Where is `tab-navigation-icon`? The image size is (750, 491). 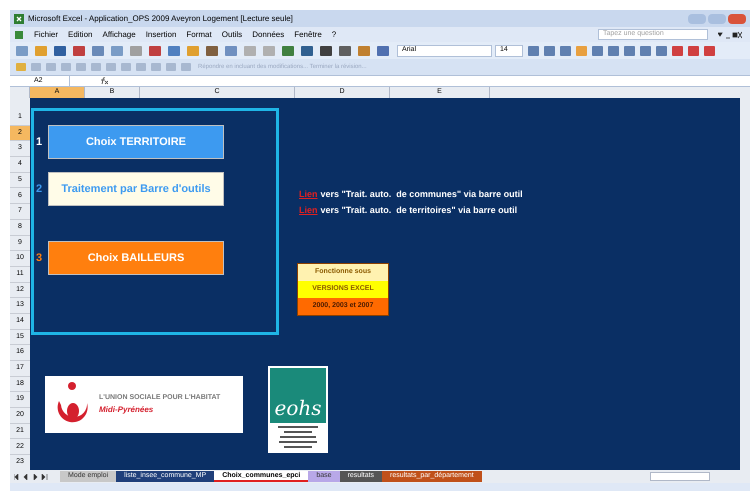
tab-navigation-icon is located at coordinates (31, 477).